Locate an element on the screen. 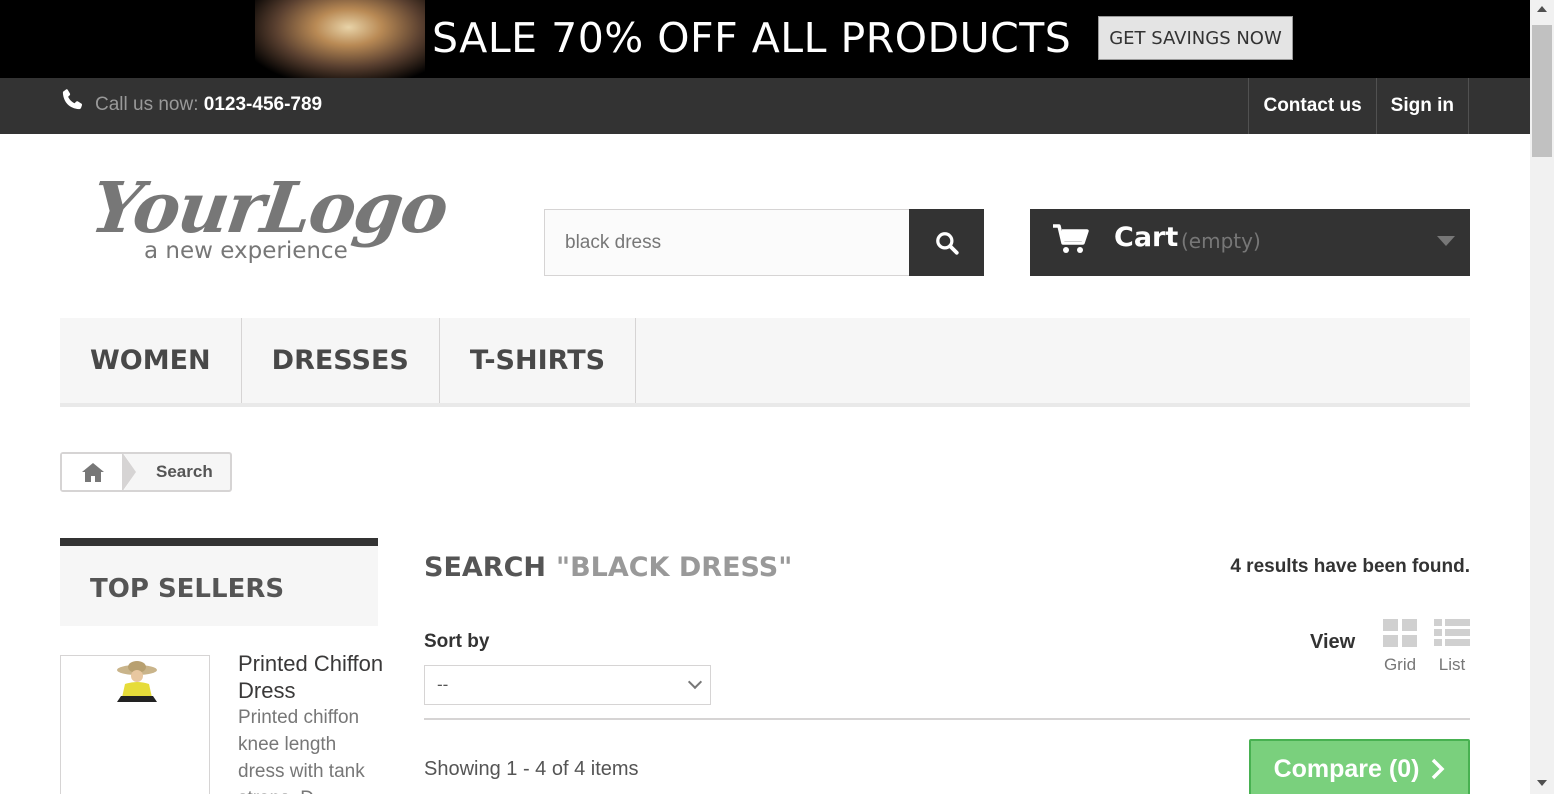 The width and height of the screenshot is (1554, 794). banner-model-image is located at coordinates (340, 39).